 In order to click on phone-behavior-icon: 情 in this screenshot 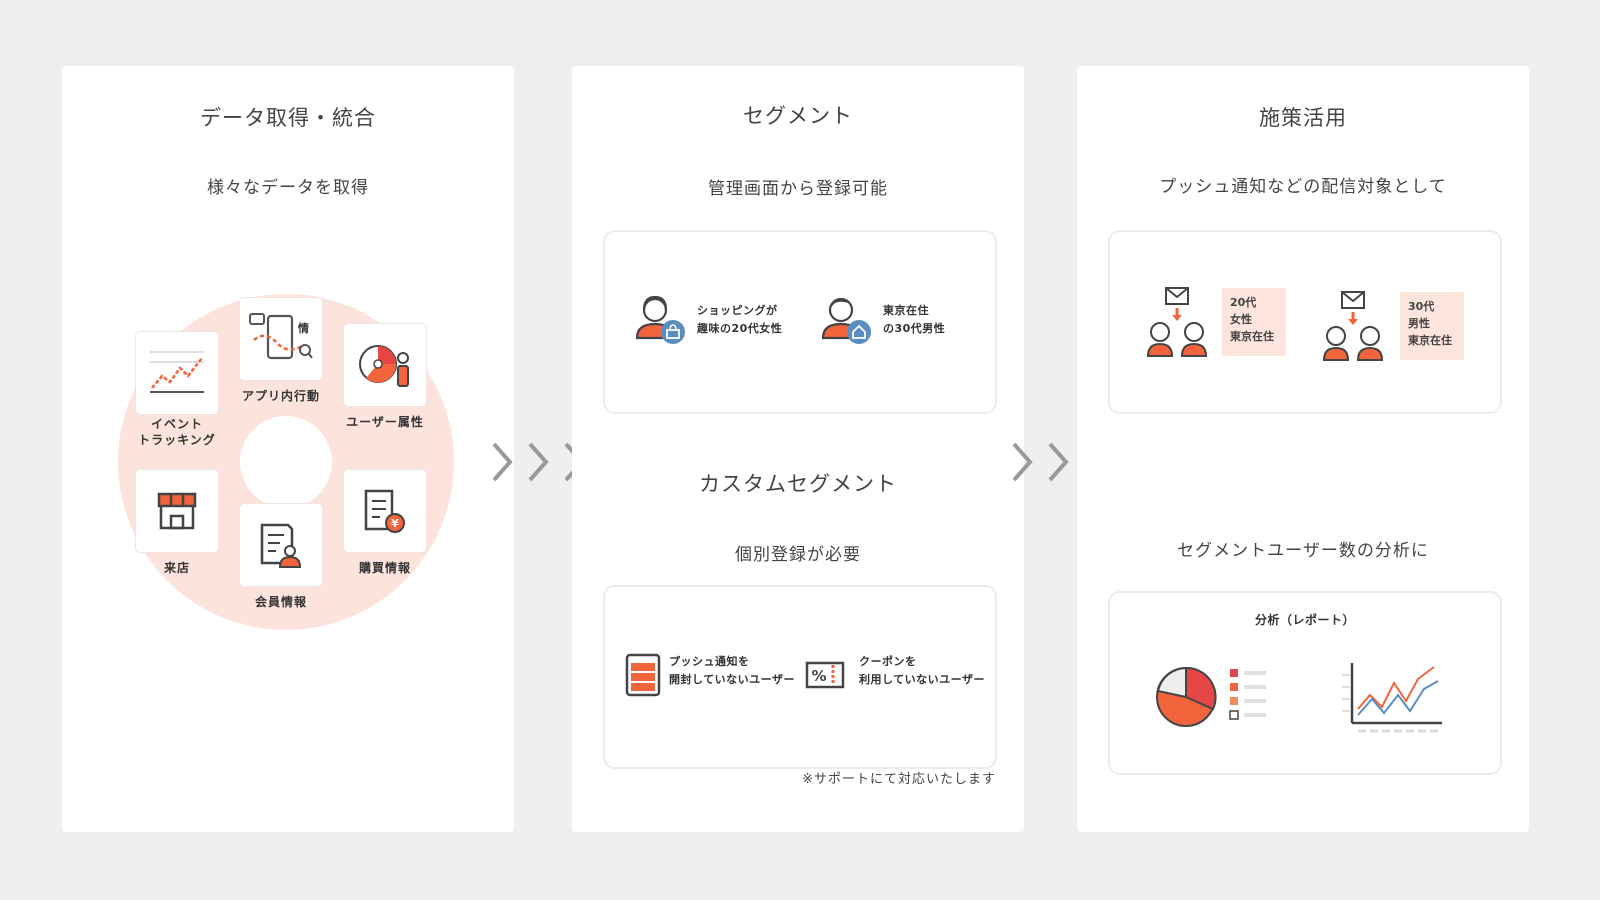, I will do `click(281, 336)`.